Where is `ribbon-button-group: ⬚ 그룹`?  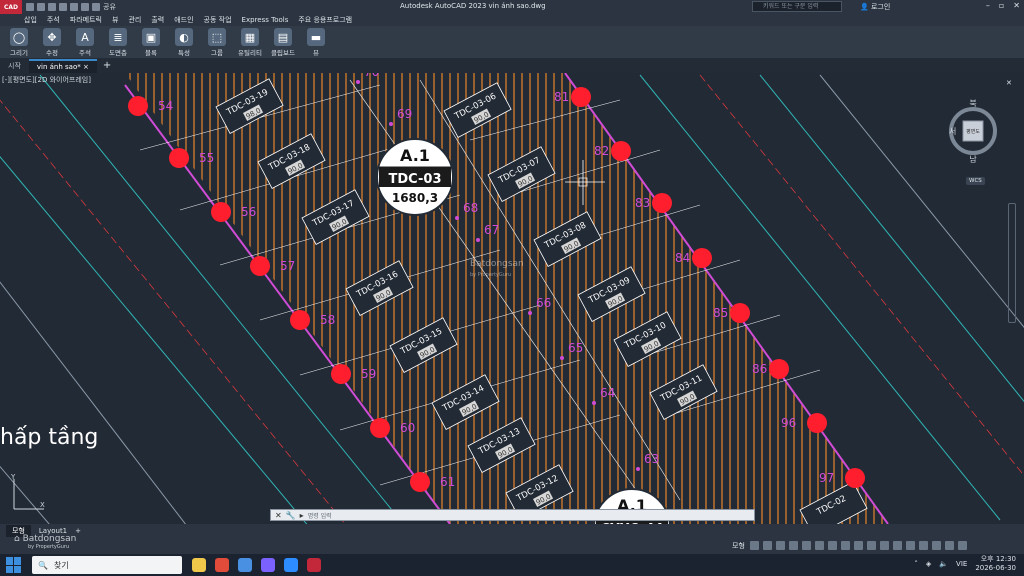
ribbon-button-group: ⬚ 그룹 is located at coordinates (217, 42).